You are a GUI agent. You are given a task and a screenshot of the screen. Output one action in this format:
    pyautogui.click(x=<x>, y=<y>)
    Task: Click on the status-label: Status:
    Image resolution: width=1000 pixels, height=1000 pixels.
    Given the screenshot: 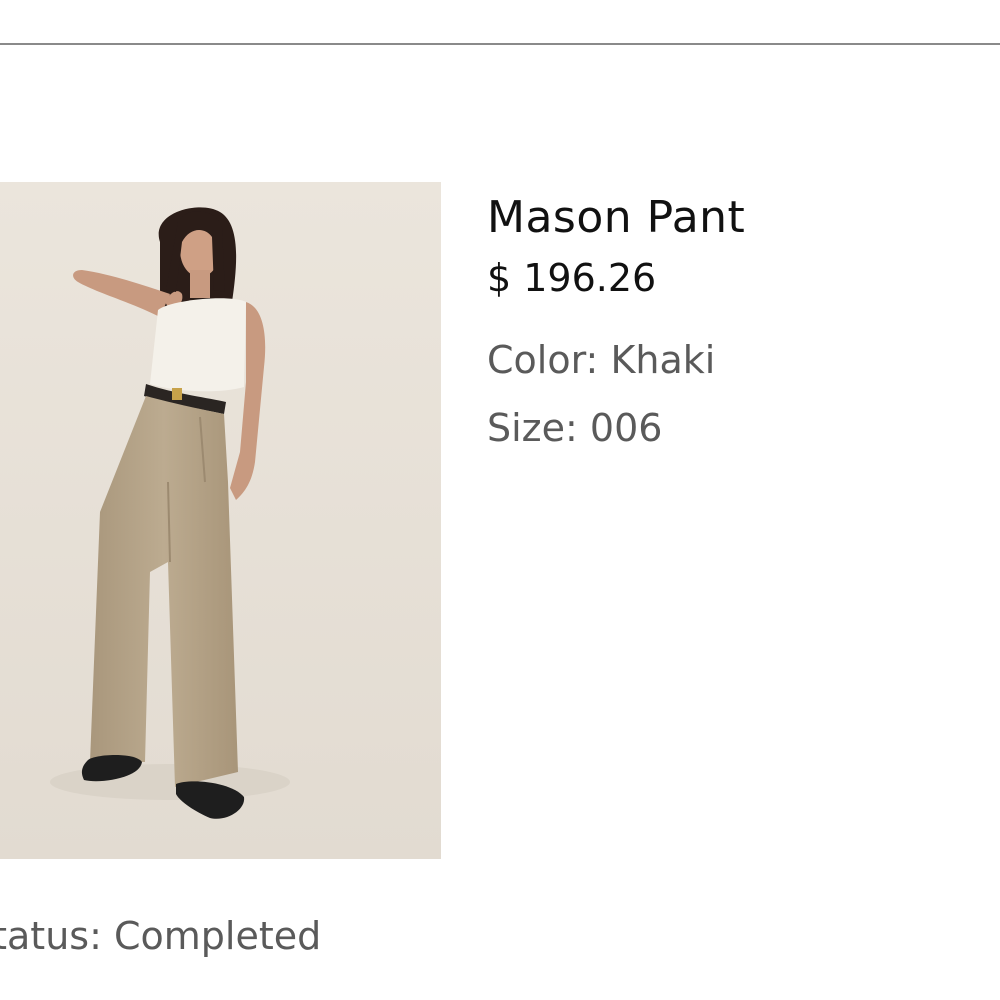 What is the action you would take?
    pyautogui.click(x=51, y=936)
    